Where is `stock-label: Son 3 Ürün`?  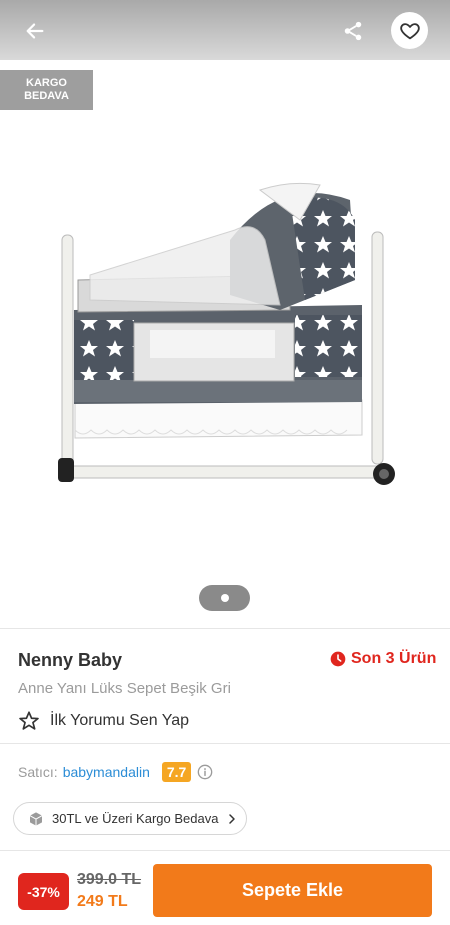 stock-label: Son 3 Ürün is located at coordinates (394, 658).